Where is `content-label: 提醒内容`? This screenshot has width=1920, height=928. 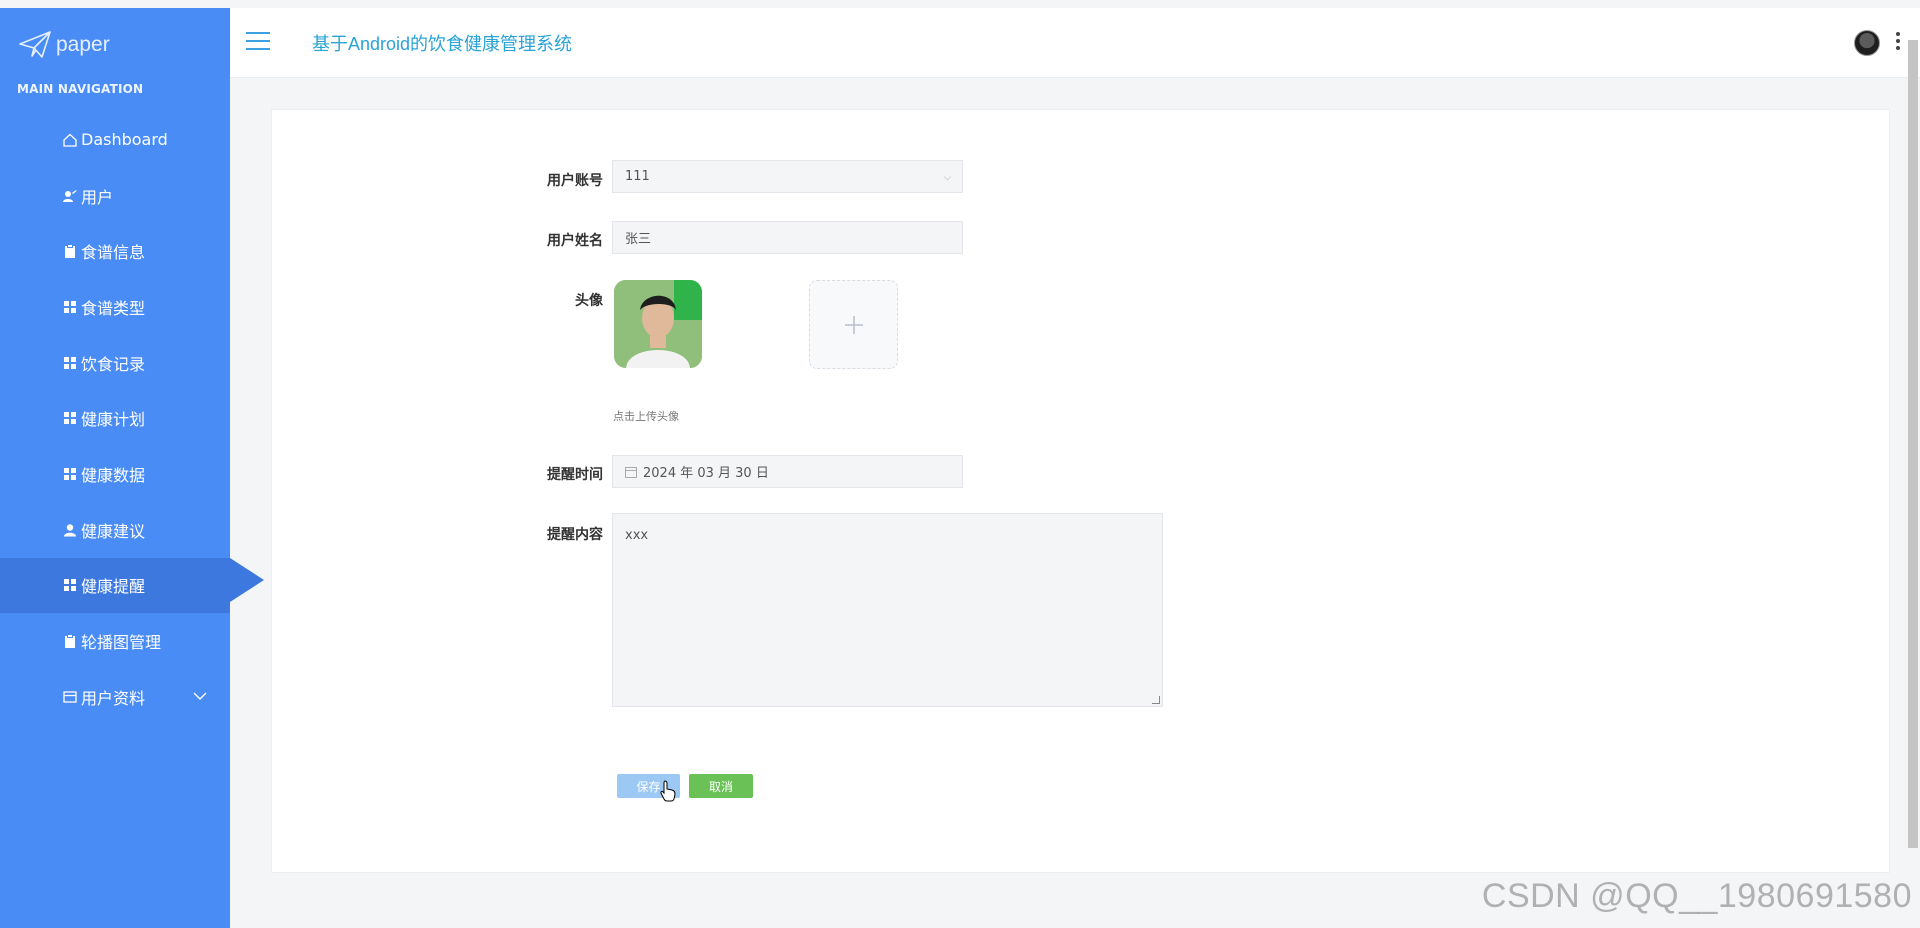
content-label: 提醒内容 is located at coordinates (575, 535).